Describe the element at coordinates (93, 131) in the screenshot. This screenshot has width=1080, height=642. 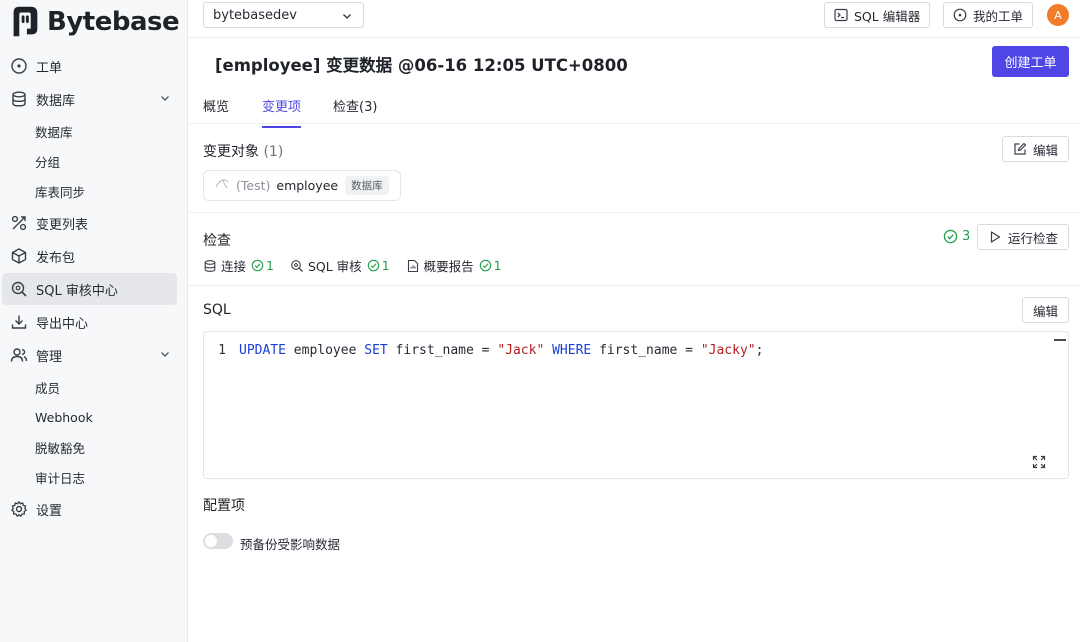
I see `sidebar-subitem-databases: 数据库` at that location.